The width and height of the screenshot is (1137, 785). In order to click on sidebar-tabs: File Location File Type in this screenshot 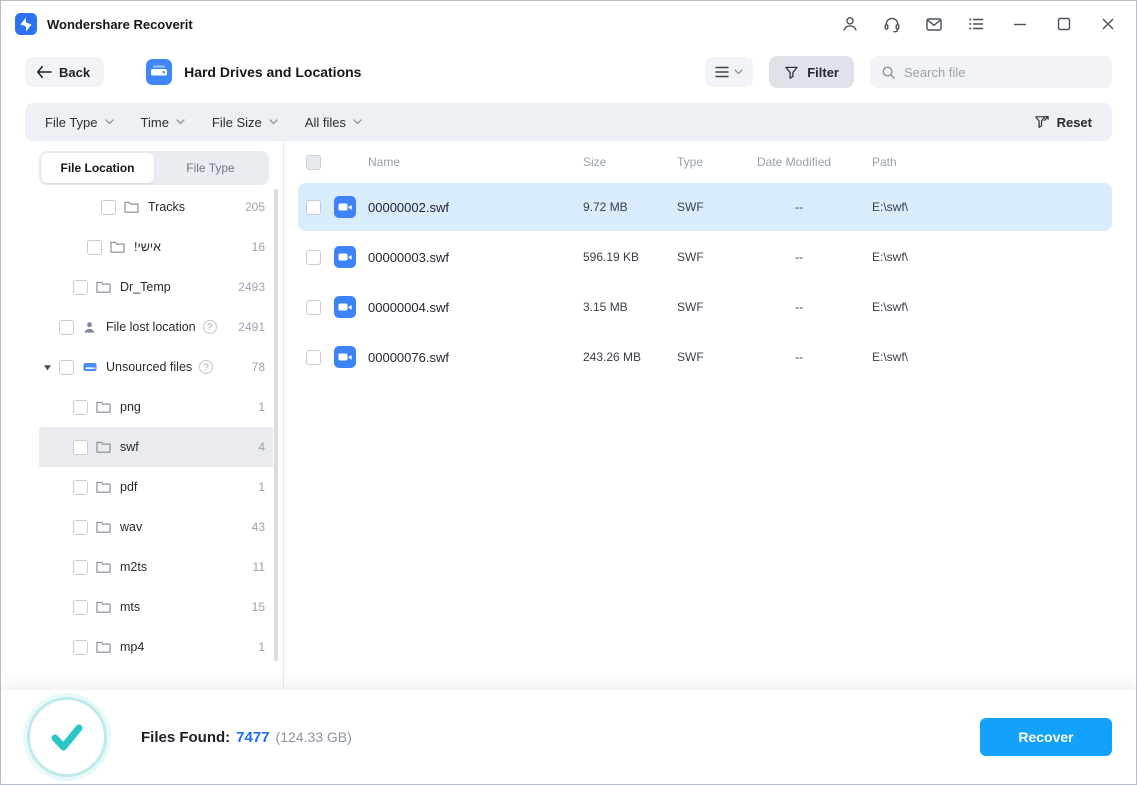, I will do `click(154, 168)`.